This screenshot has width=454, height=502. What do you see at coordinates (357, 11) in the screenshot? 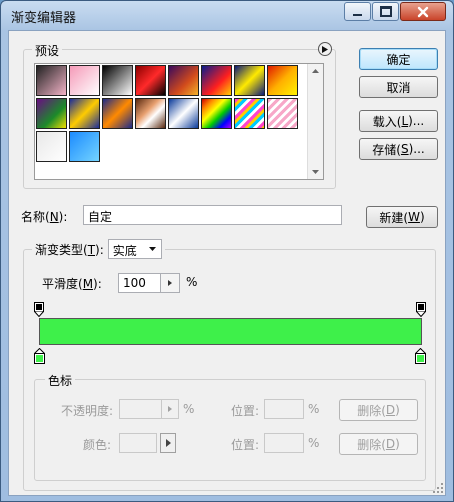
I see `minimize-button` at bounding box center [357, 11].